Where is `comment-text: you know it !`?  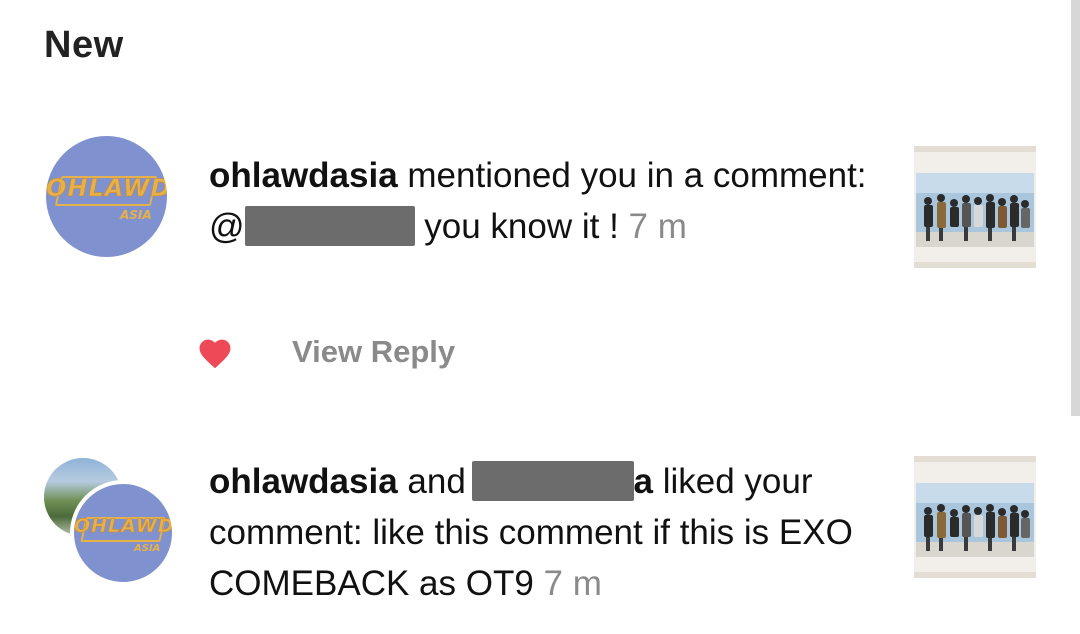
comment-text: you know it ! is located at coordinates (521, 226).